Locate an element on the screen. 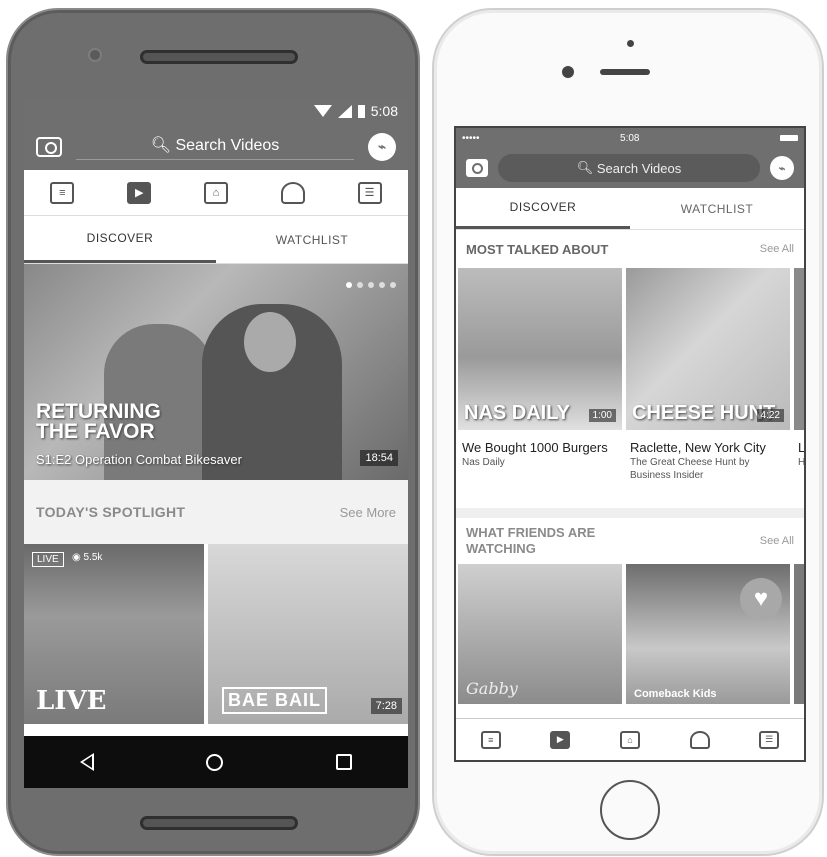 This screenshot has height=857, width=827. back-icon is located at coordinates (87, 762).